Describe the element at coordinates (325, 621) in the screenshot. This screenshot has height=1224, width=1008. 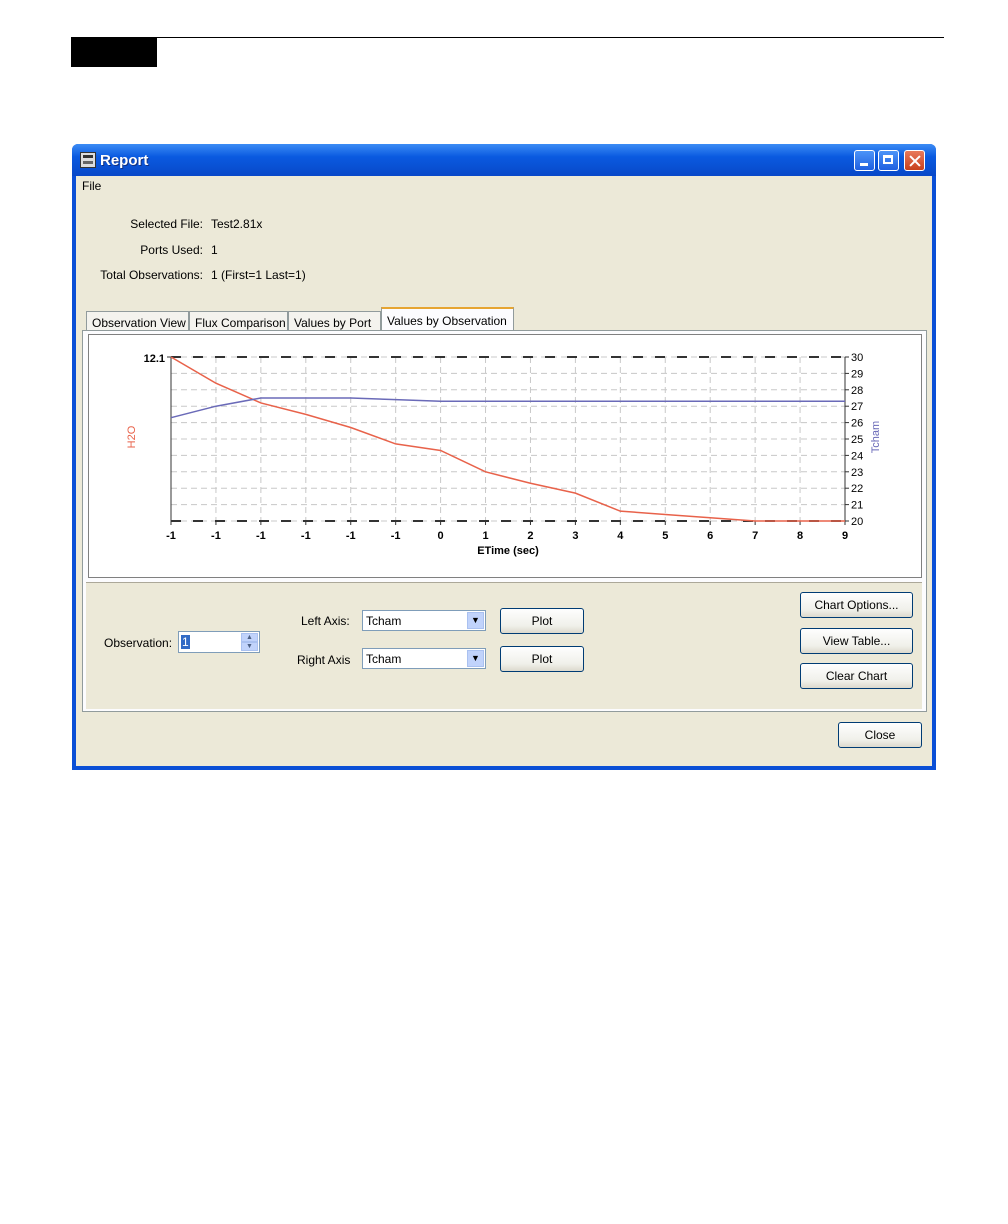
I see `left-axis-label: Left Axis:` at that location.